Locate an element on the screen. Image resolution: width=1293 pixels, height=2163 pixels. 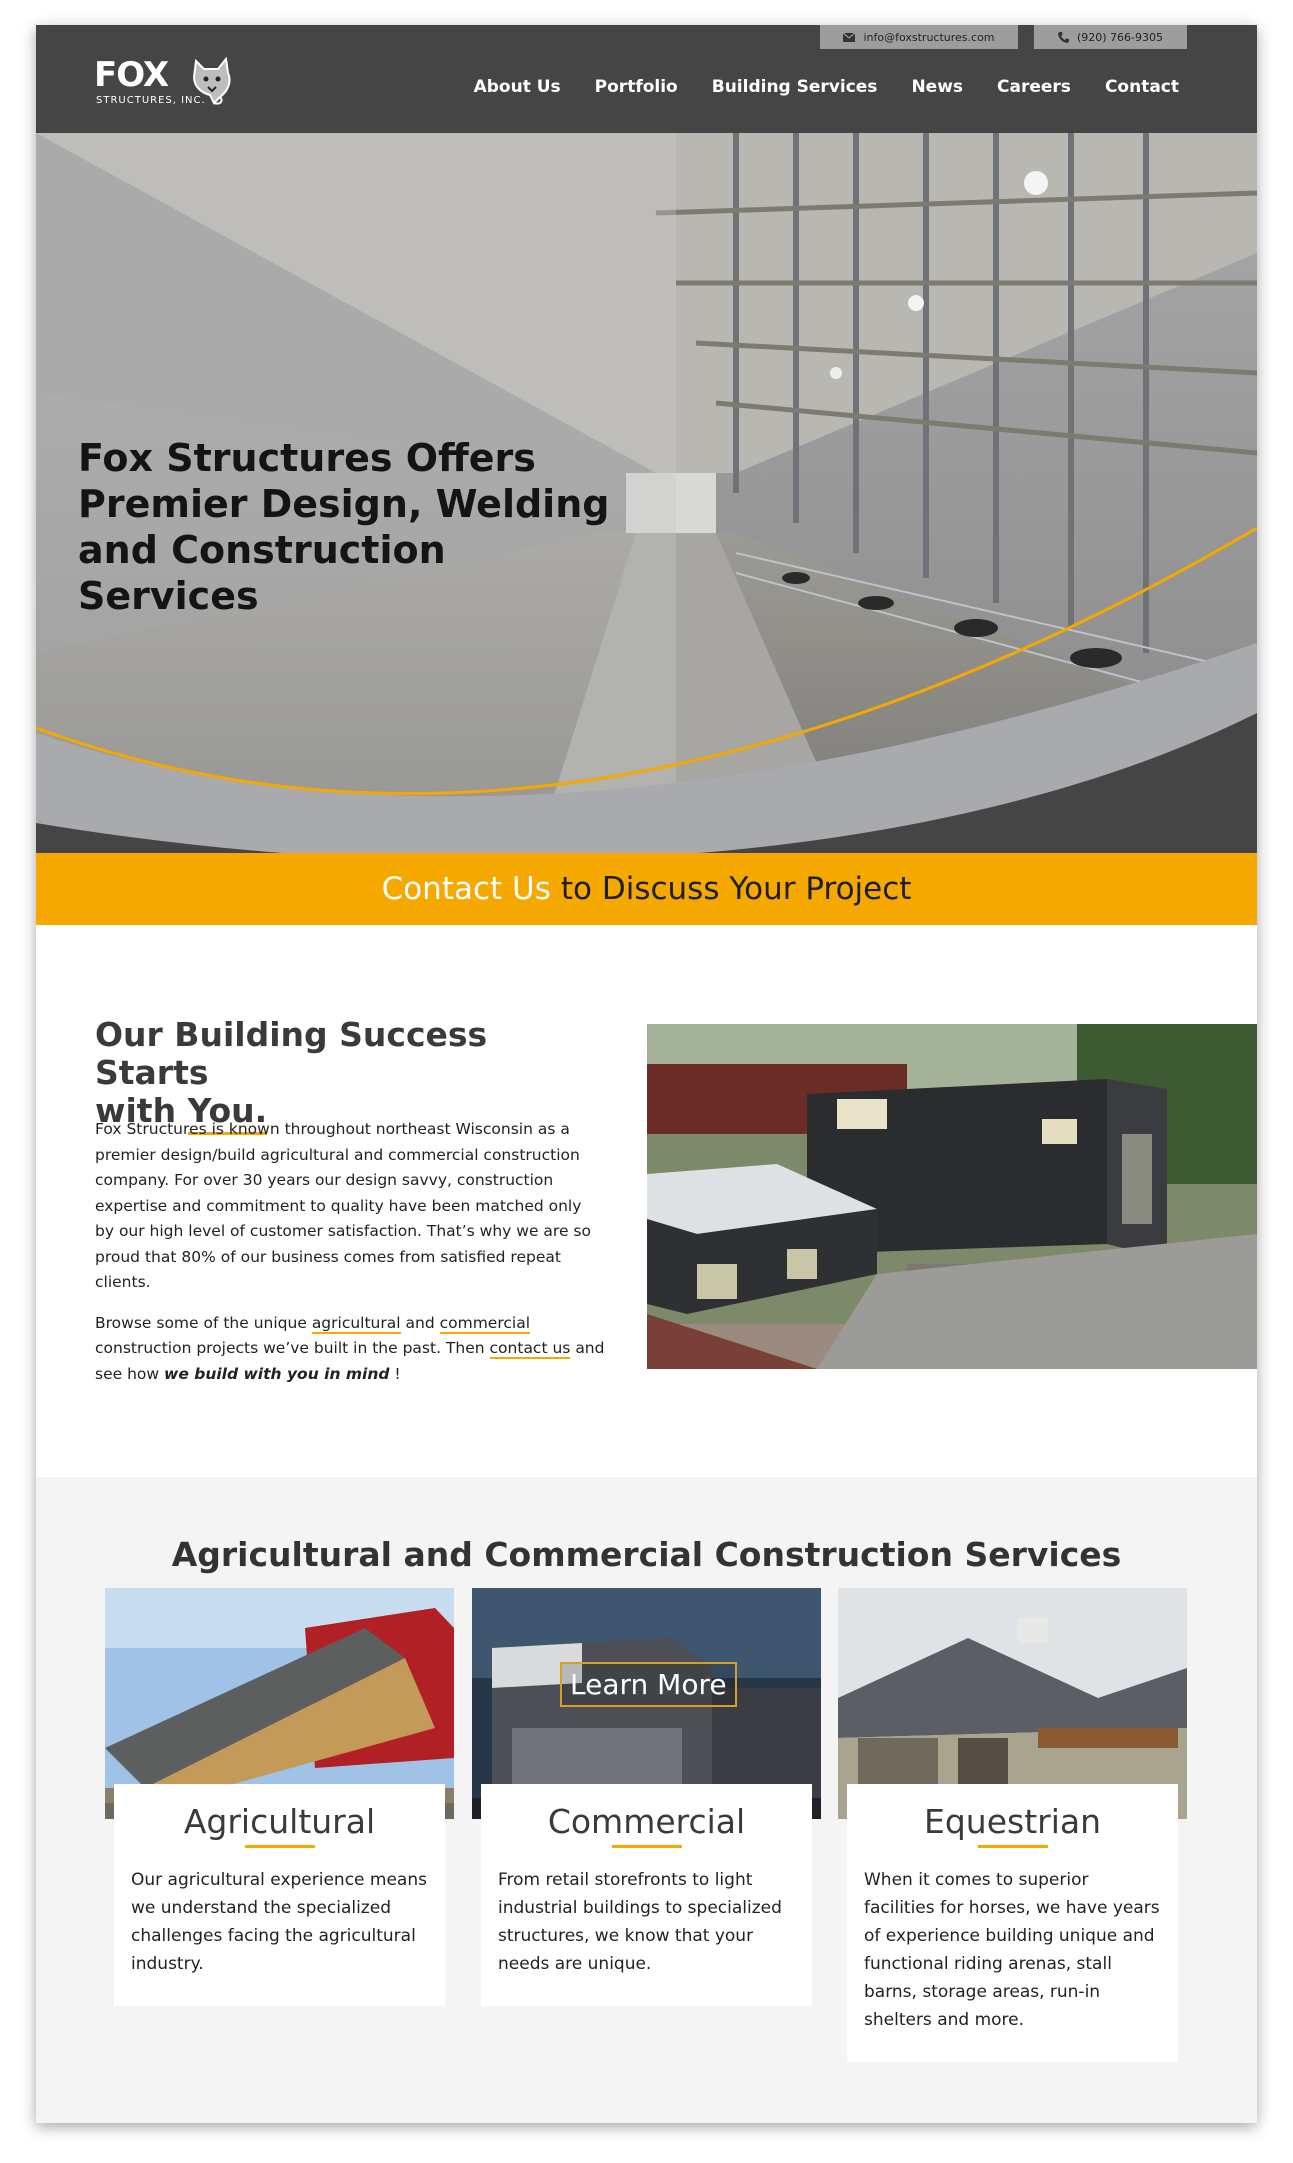
fox-head-icon is located at coordinates (211, 81).